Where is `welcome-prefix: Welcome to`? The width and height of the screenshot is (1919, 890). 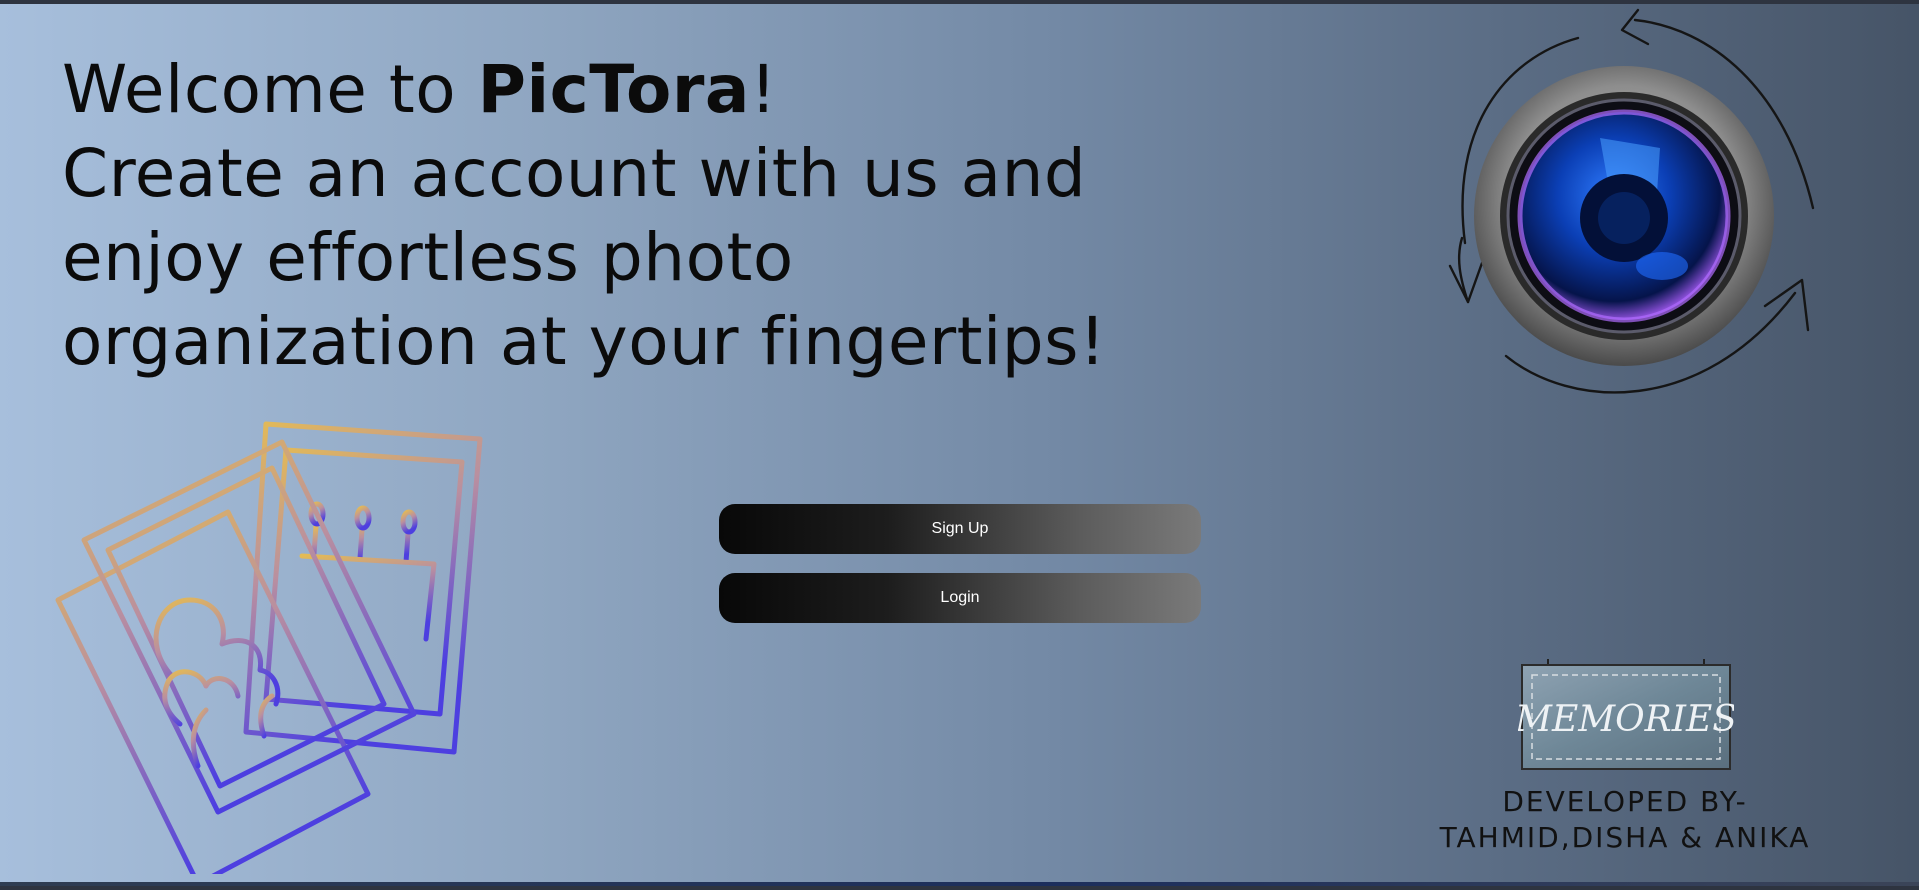
welcome-prefix: Welcome to is located at coordinates (270, 89).